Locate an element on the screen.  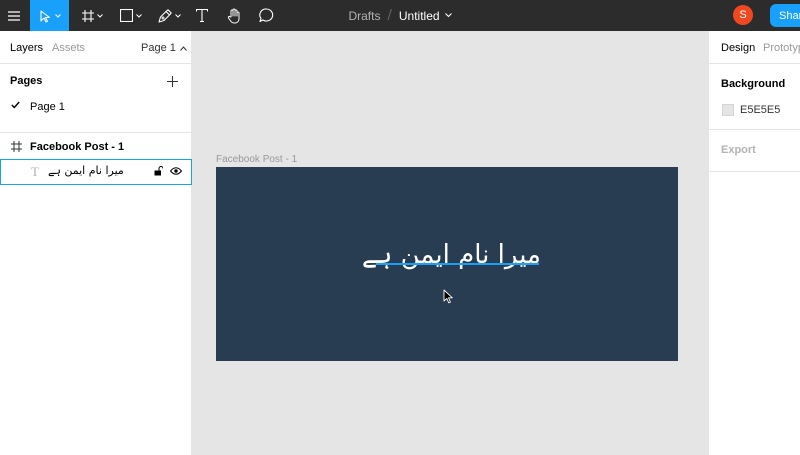
layer-frame: Facebook Post - 1 is located at coordinates (95, 147).